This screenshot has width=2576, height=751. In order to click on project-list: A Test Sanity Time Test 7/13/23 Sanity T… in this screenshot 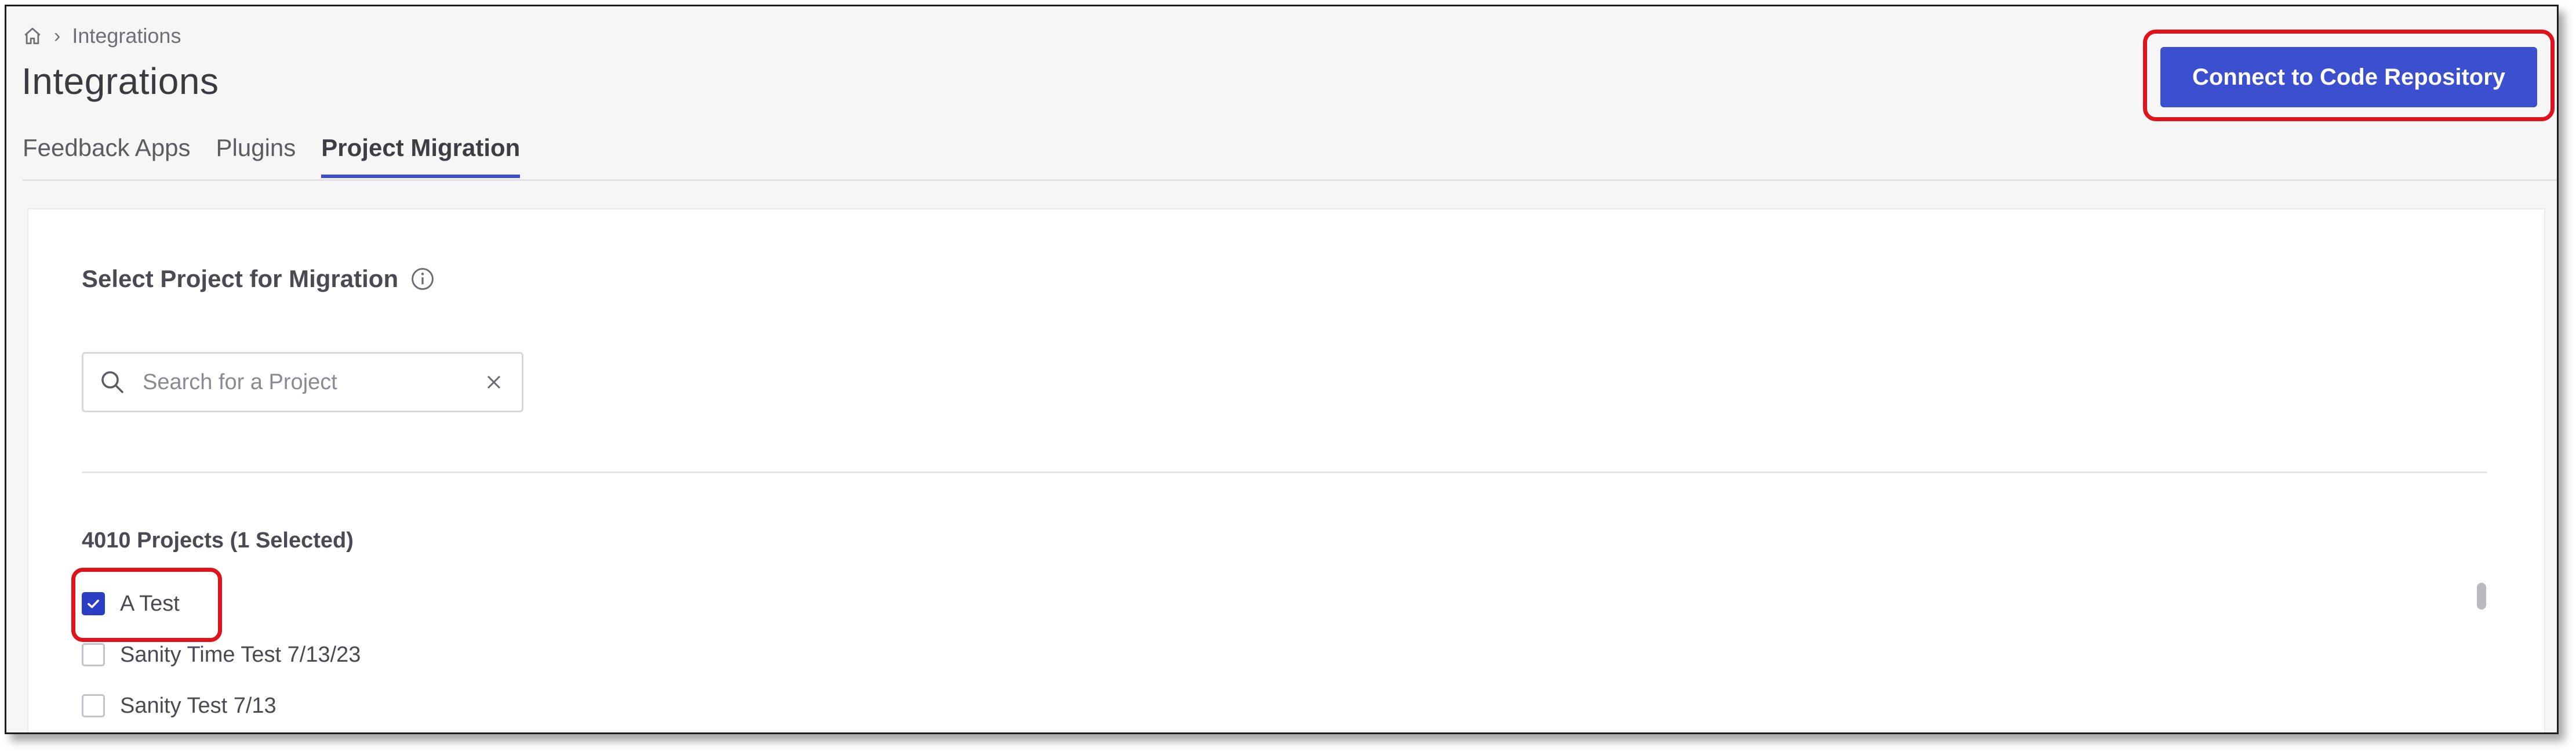, I will do `click(221, 654)`.